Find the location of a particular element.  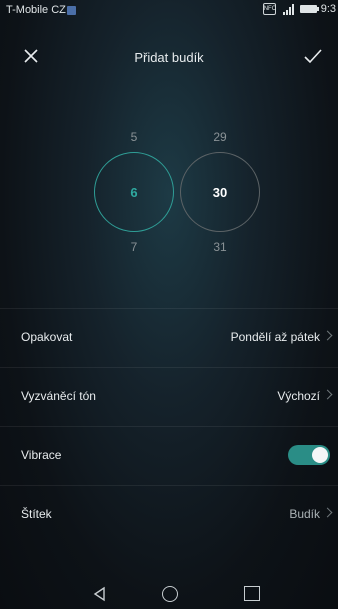

battery-icon is located at coordinates (309, 9).